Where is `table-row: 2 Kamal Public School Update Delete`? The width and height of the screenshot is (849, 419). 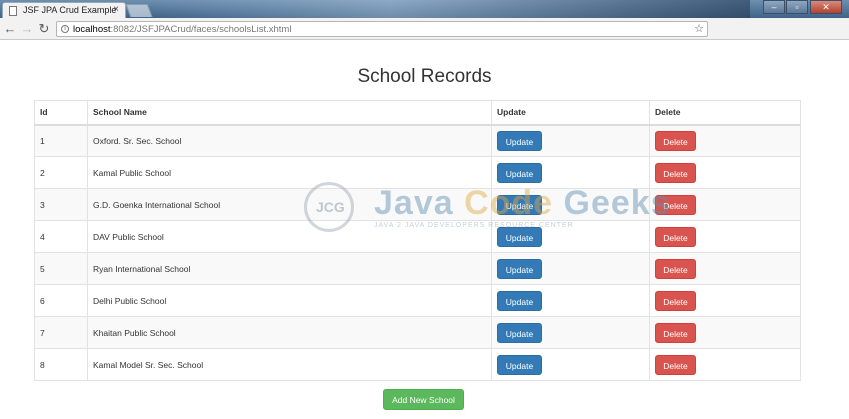
table-row: 2 Kamal Public School Update Delete is located at coordinates (417, 172).